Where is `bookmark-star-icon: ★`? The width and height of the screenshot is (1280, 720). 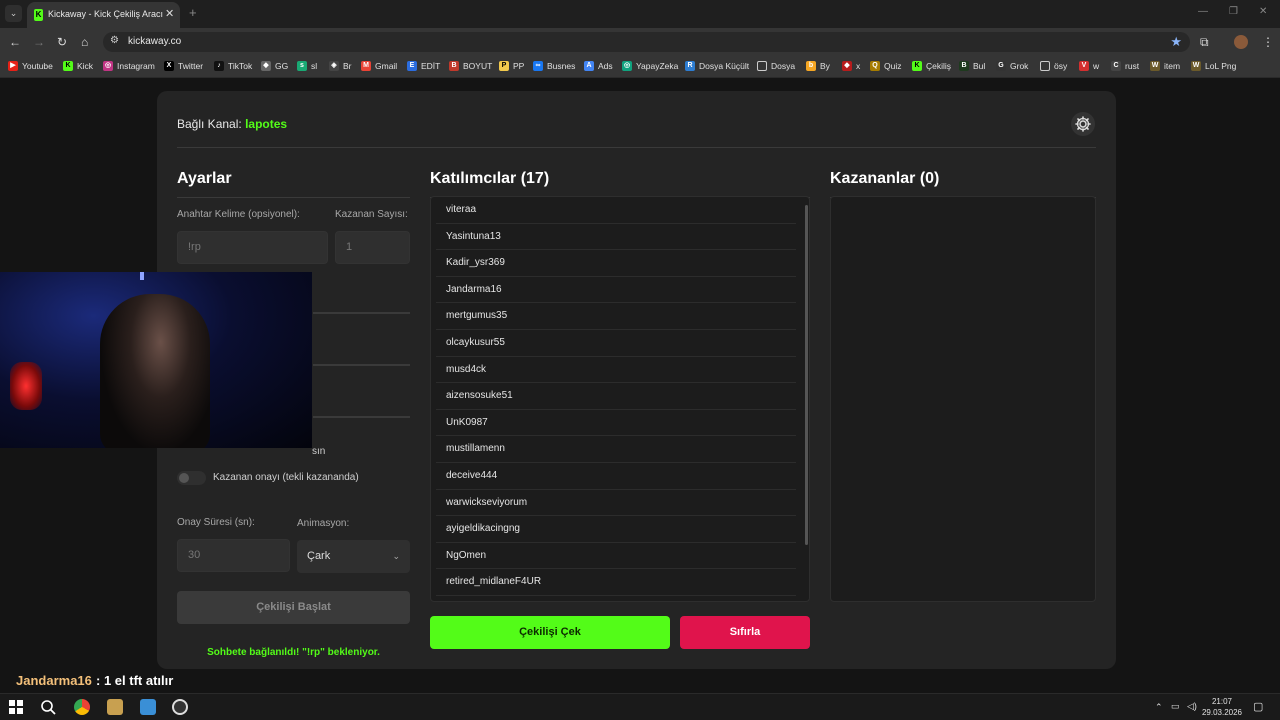 bookmark-star-icon: ★ is located at coordinates (1176, 42).